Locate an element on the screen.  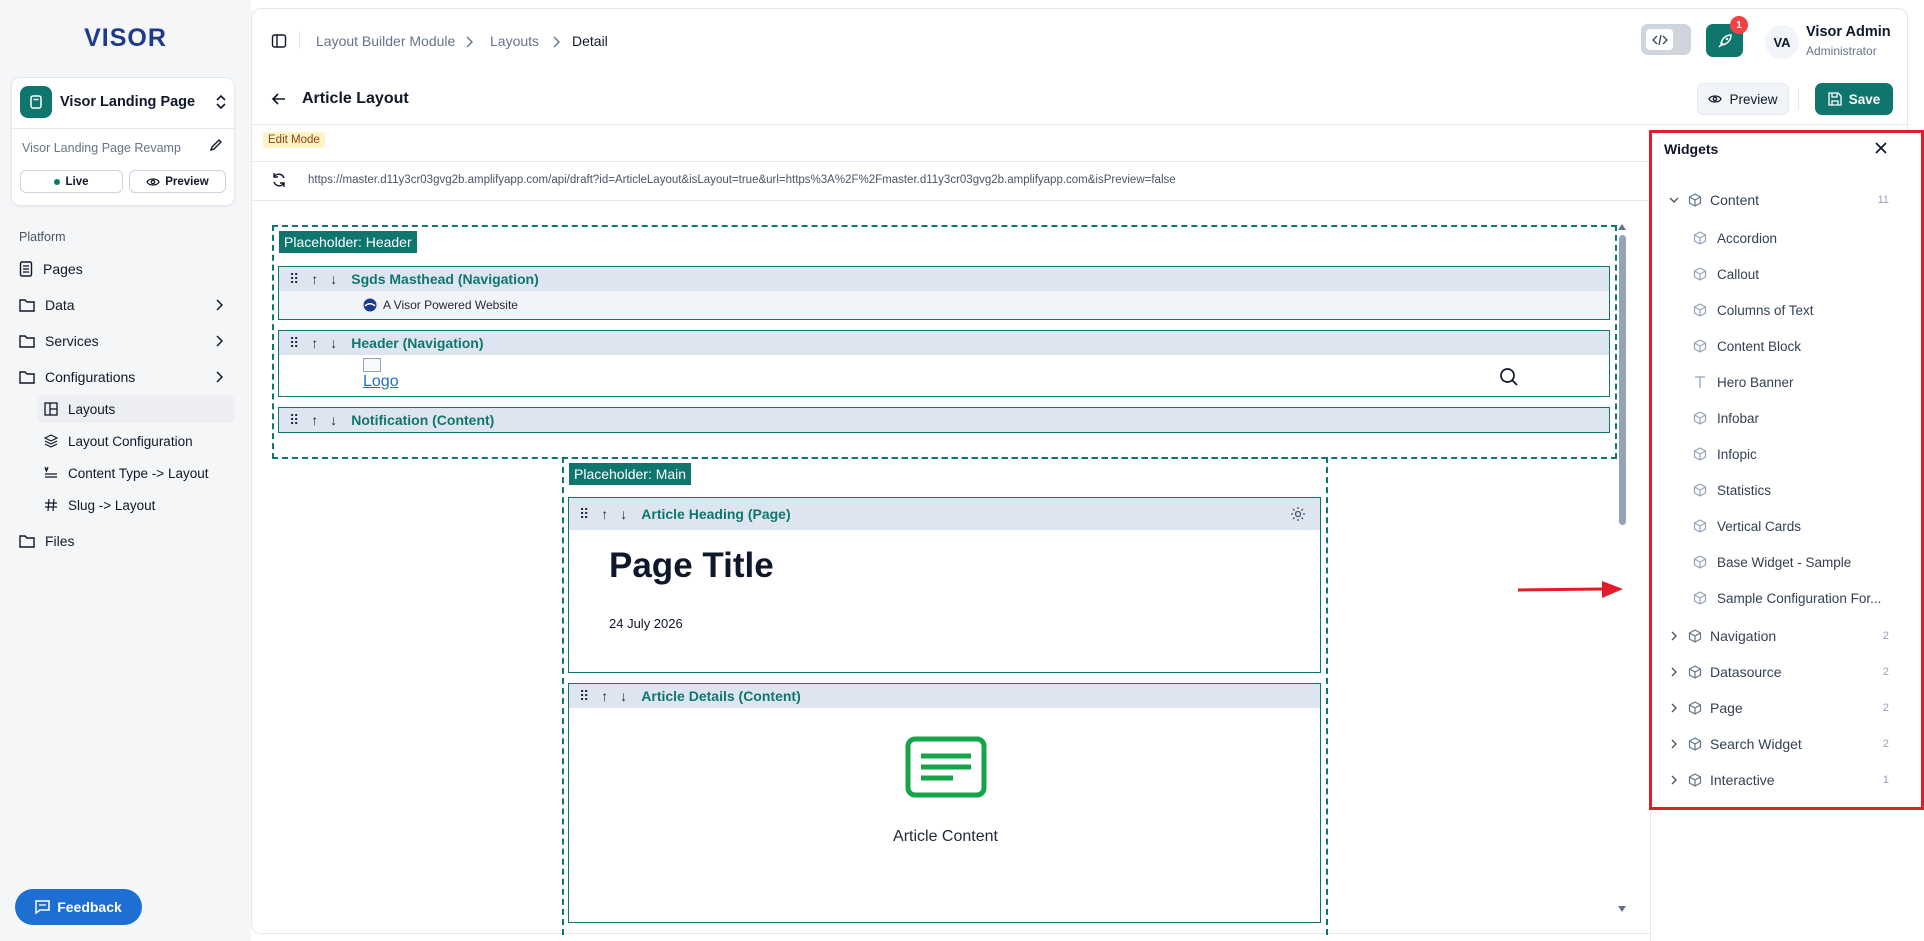
save-label: Save is located at coordinates (1864, 99).